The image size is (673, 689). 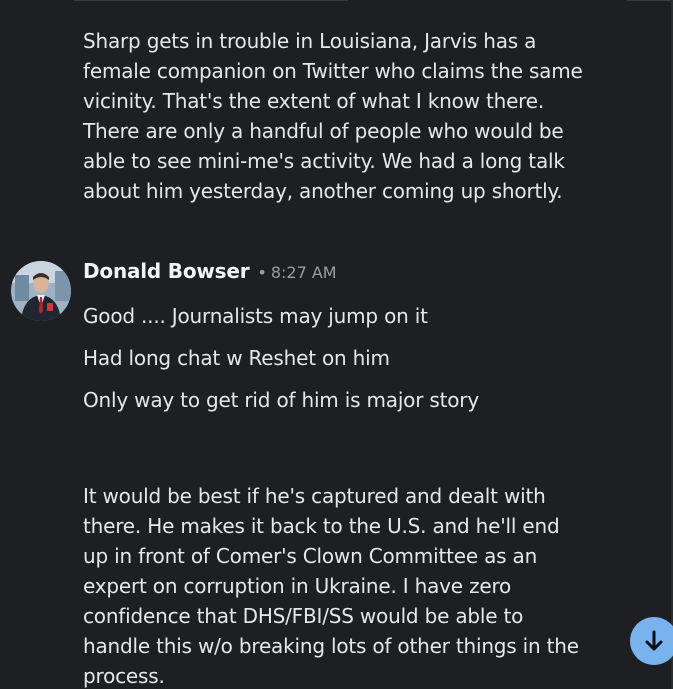 I want to click on arrow-down-icon, so click(x=654, y=640).